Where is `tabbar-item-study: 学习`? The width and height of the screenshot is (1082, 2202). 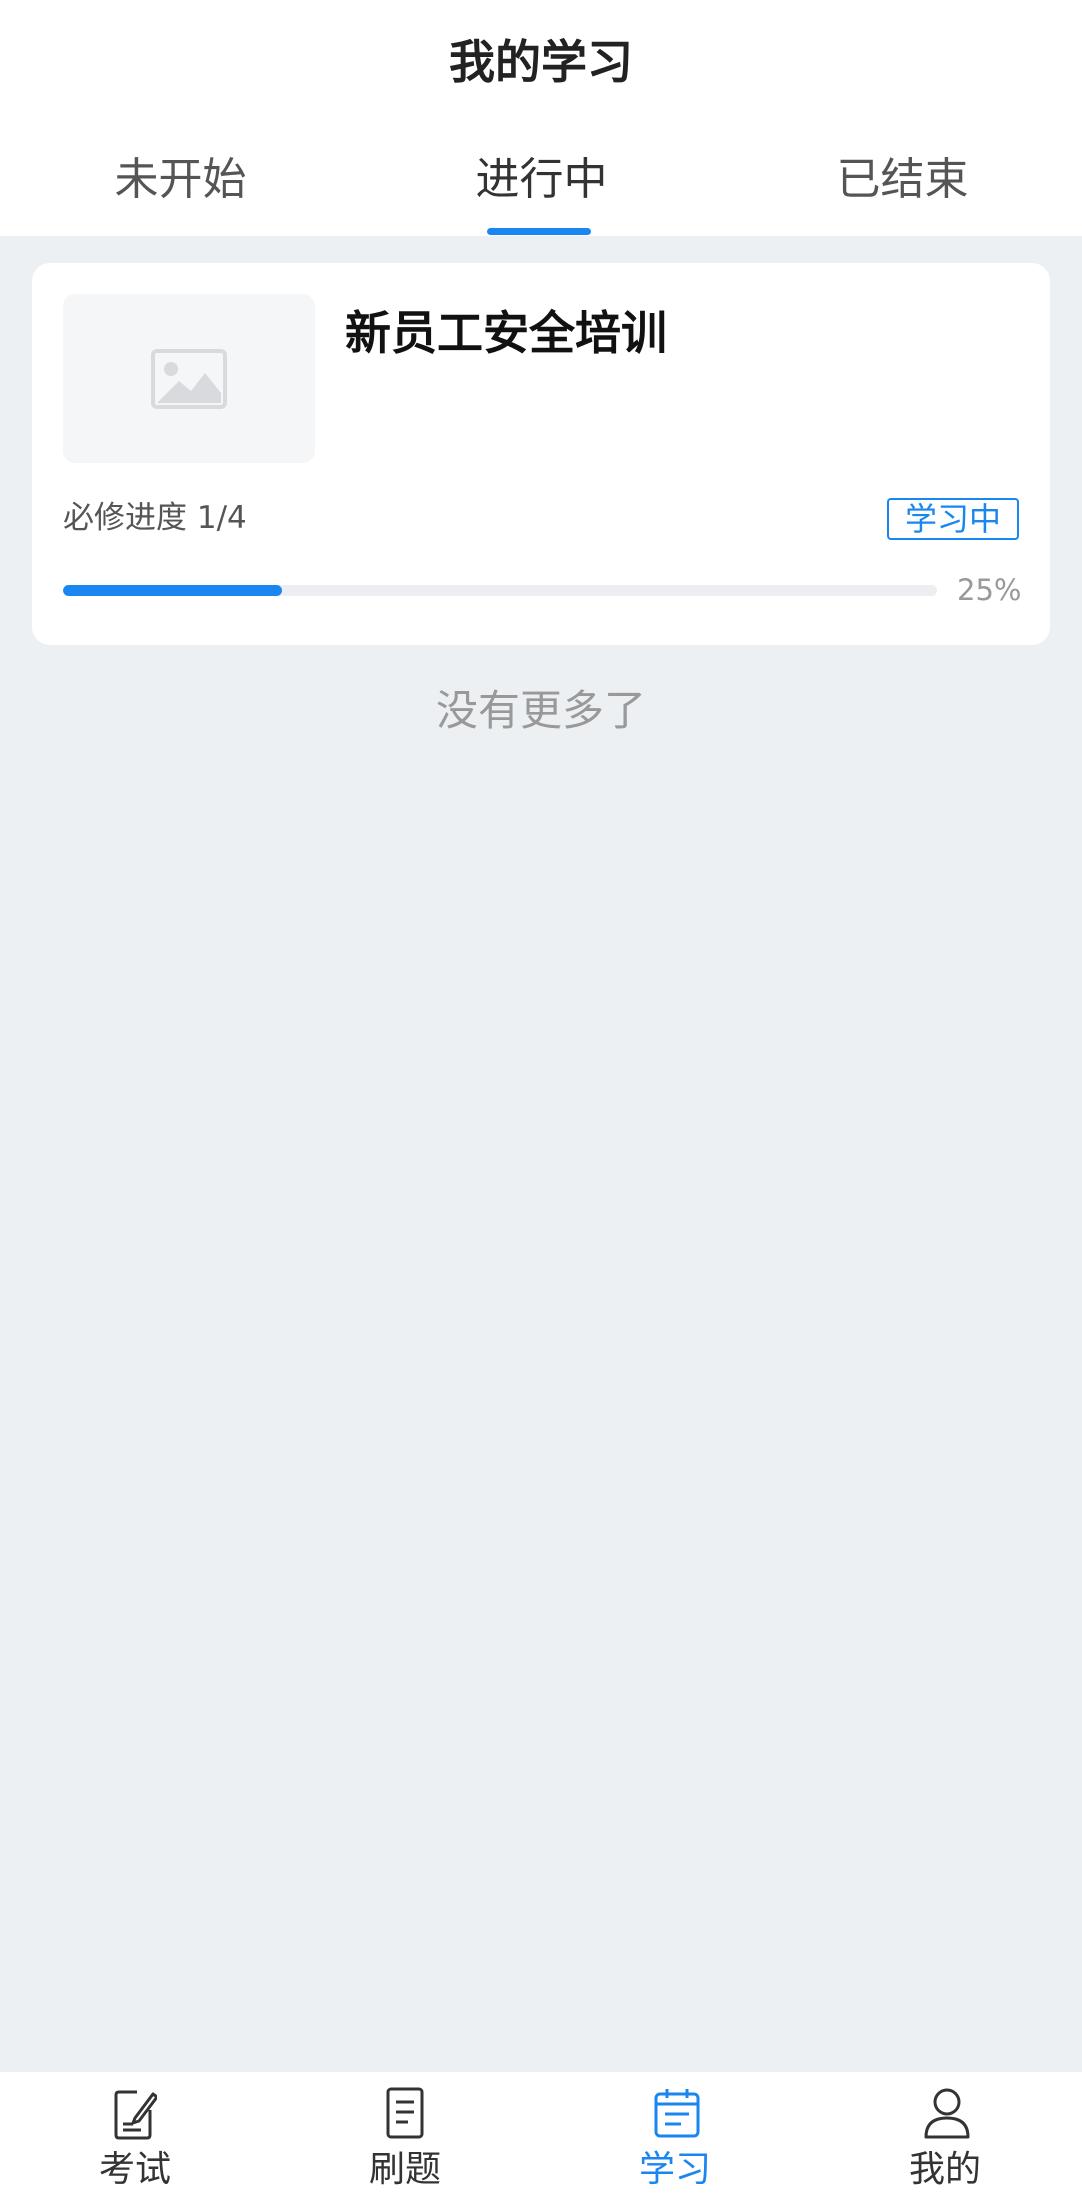 tabbar-item-study: 学习 is located at coordinates (675, 2137).